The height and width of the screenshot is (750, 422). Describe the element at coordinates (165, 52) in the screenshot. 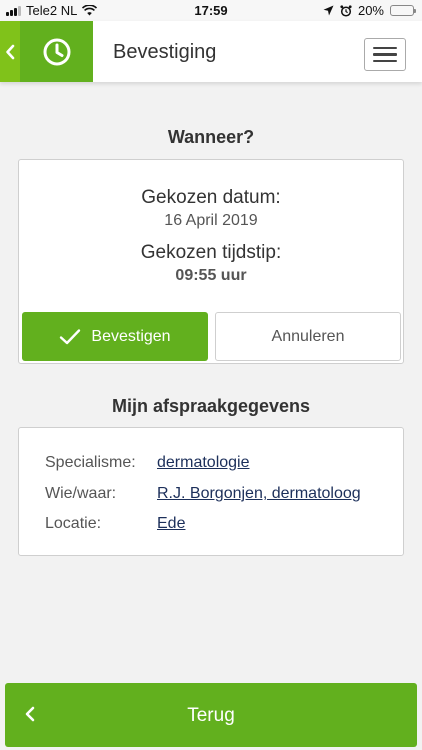

I see `page-title: Bevestiging` at that location.